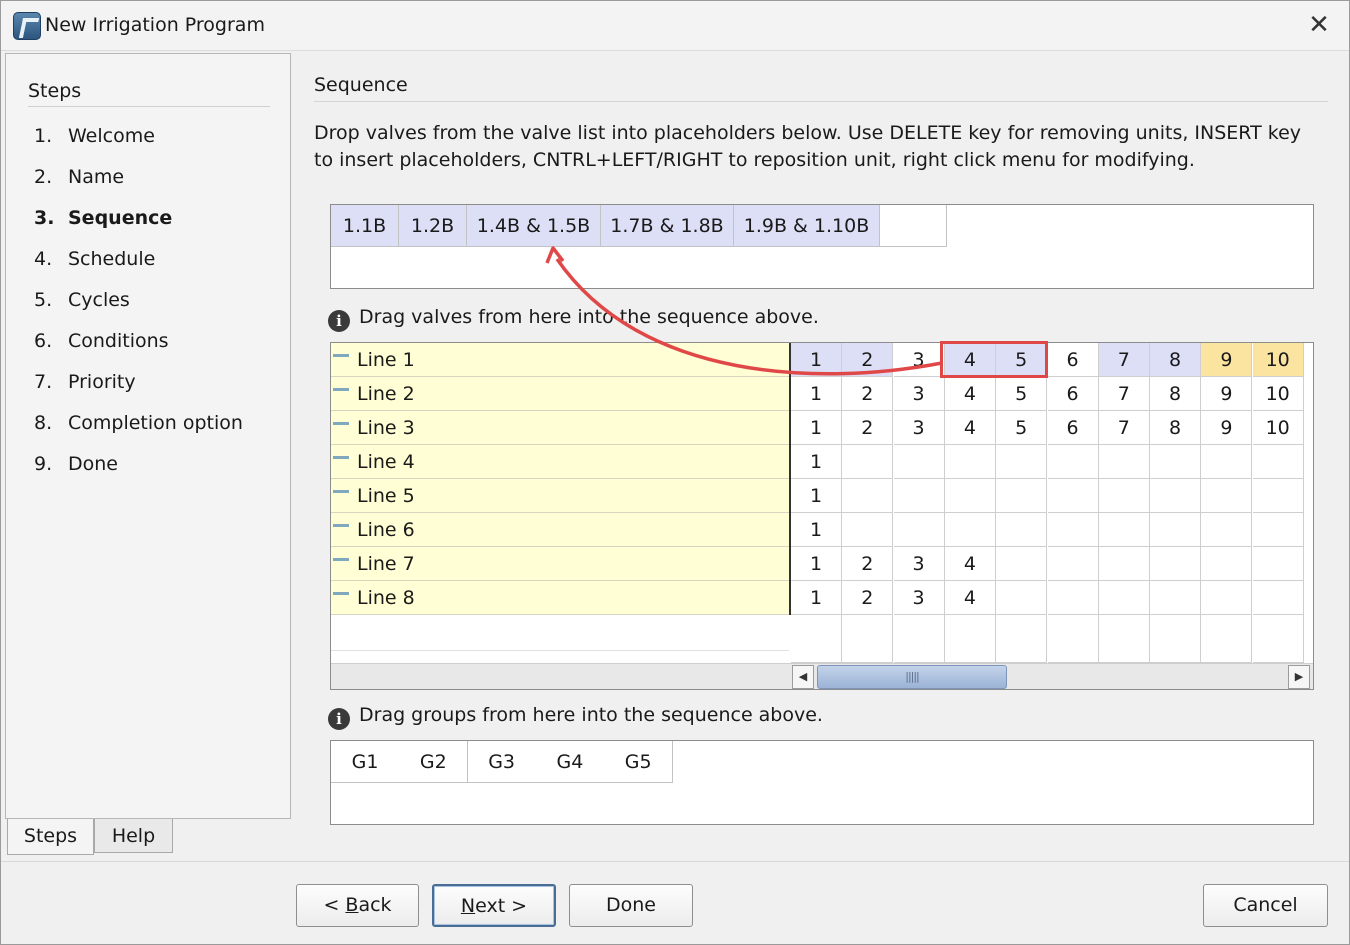 The width and height of the screenshot is (1350, 945). Describe the element at coordinates (50, 837) in the screenshot. I see `tab-steps: Steps` at that location.